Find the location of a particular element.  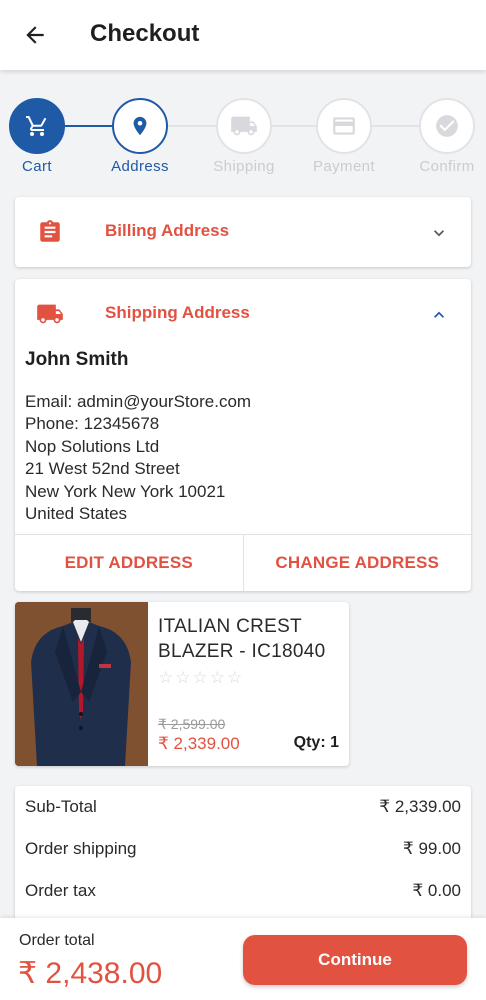

address-line: 21 West 52nd Street is located at coordinates (102, 469).